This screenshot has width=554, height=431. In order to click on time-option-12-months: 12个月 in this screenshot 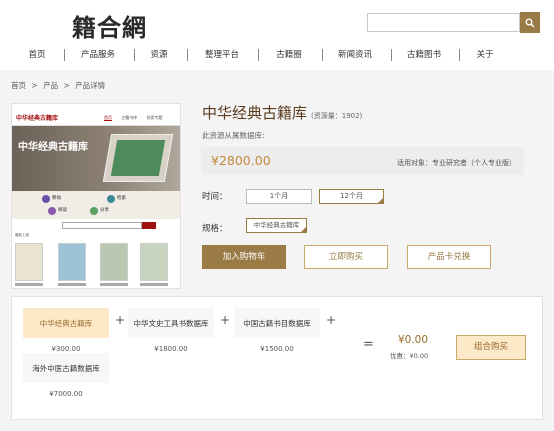, I will do `click(351, 196)`.